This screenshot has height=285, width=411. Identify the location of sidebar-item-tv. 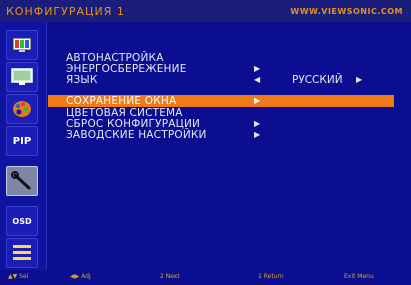
(22, 45).